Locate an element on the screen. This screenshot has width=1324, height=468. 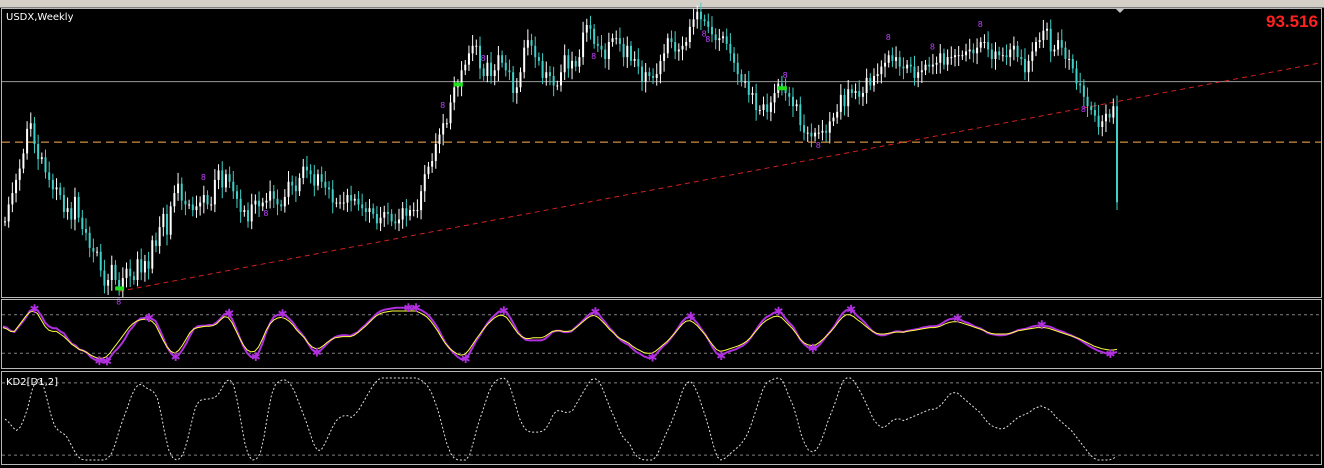
chart-shift-marker-icon is located at coordinates (1120, 10).